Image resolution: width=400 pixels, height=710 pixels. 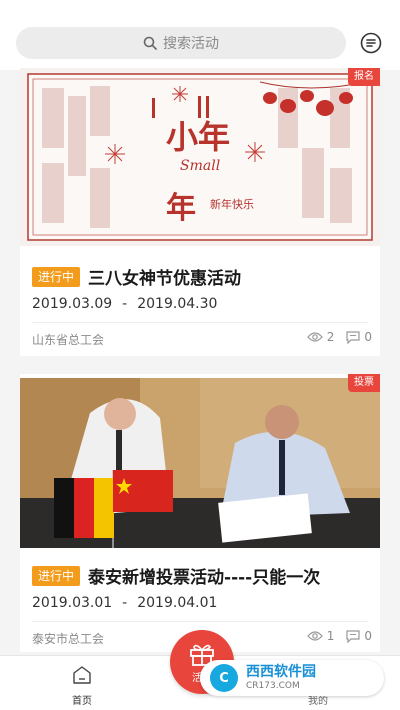 I want to click on watermark-logo: C, so click(x=224, y=678).